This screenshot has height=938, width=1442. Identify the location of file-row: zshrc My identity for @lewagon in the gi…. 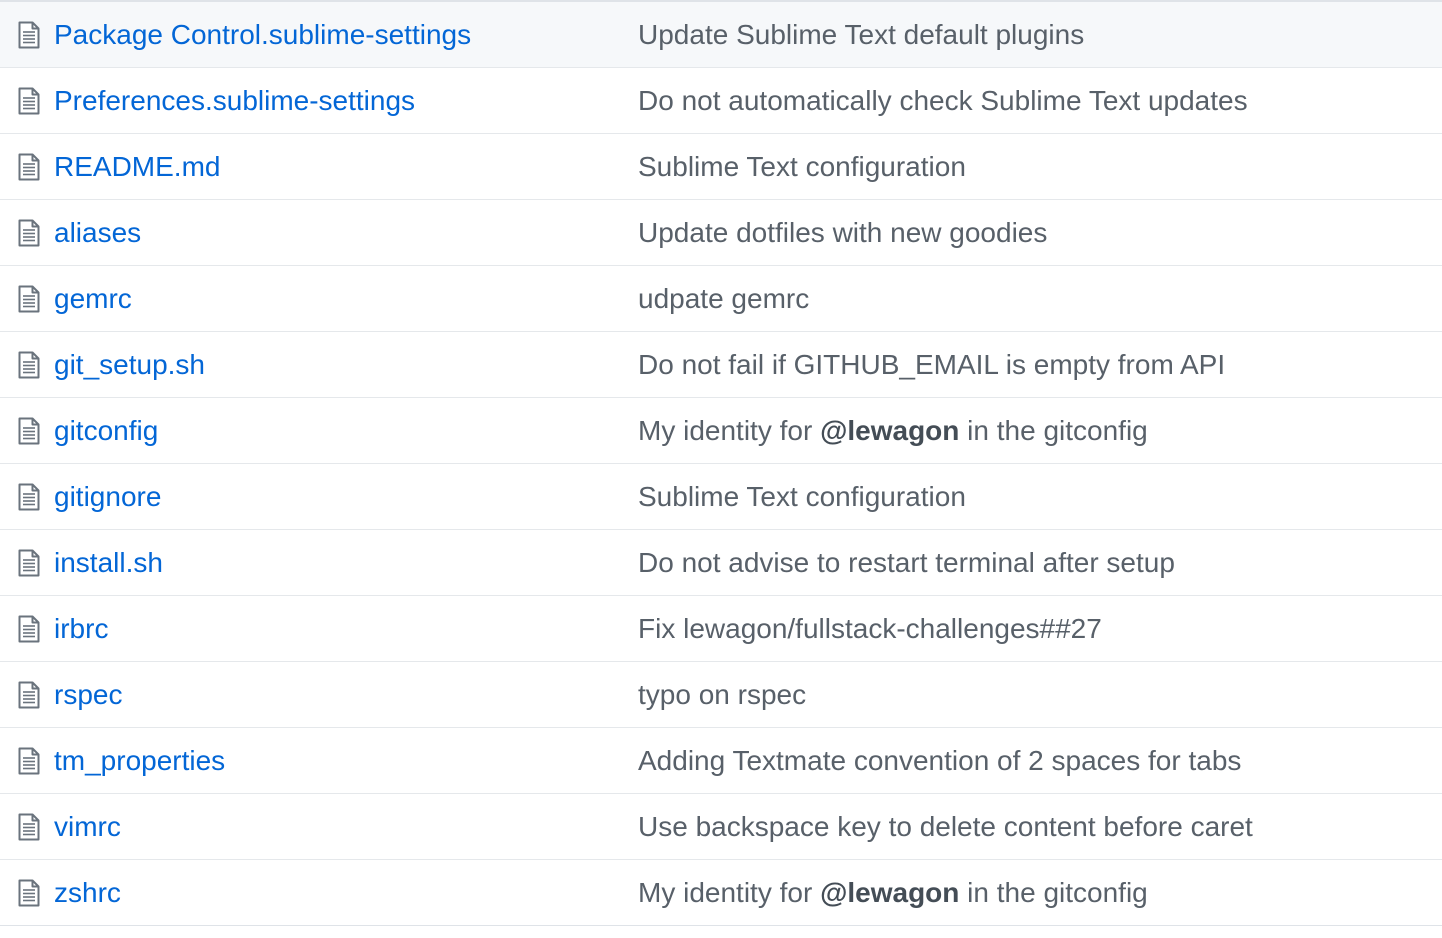
(721, 892).